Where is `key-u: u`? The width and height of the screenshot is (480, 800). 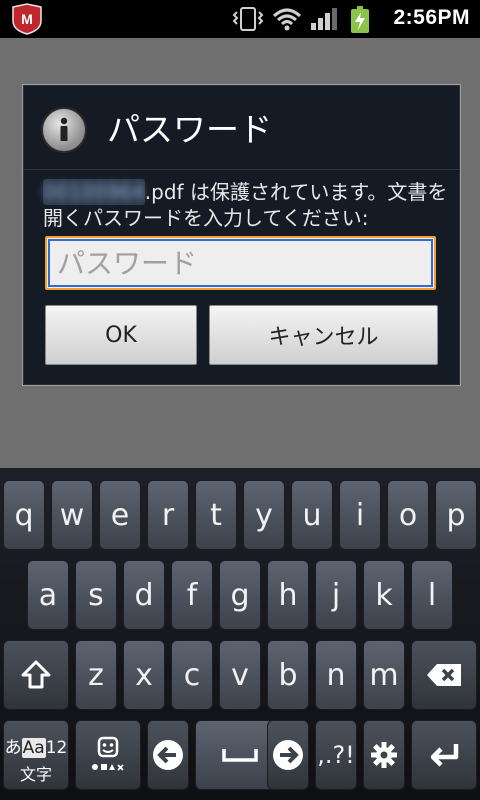
key-u: u is located at coordinates (312, 515).